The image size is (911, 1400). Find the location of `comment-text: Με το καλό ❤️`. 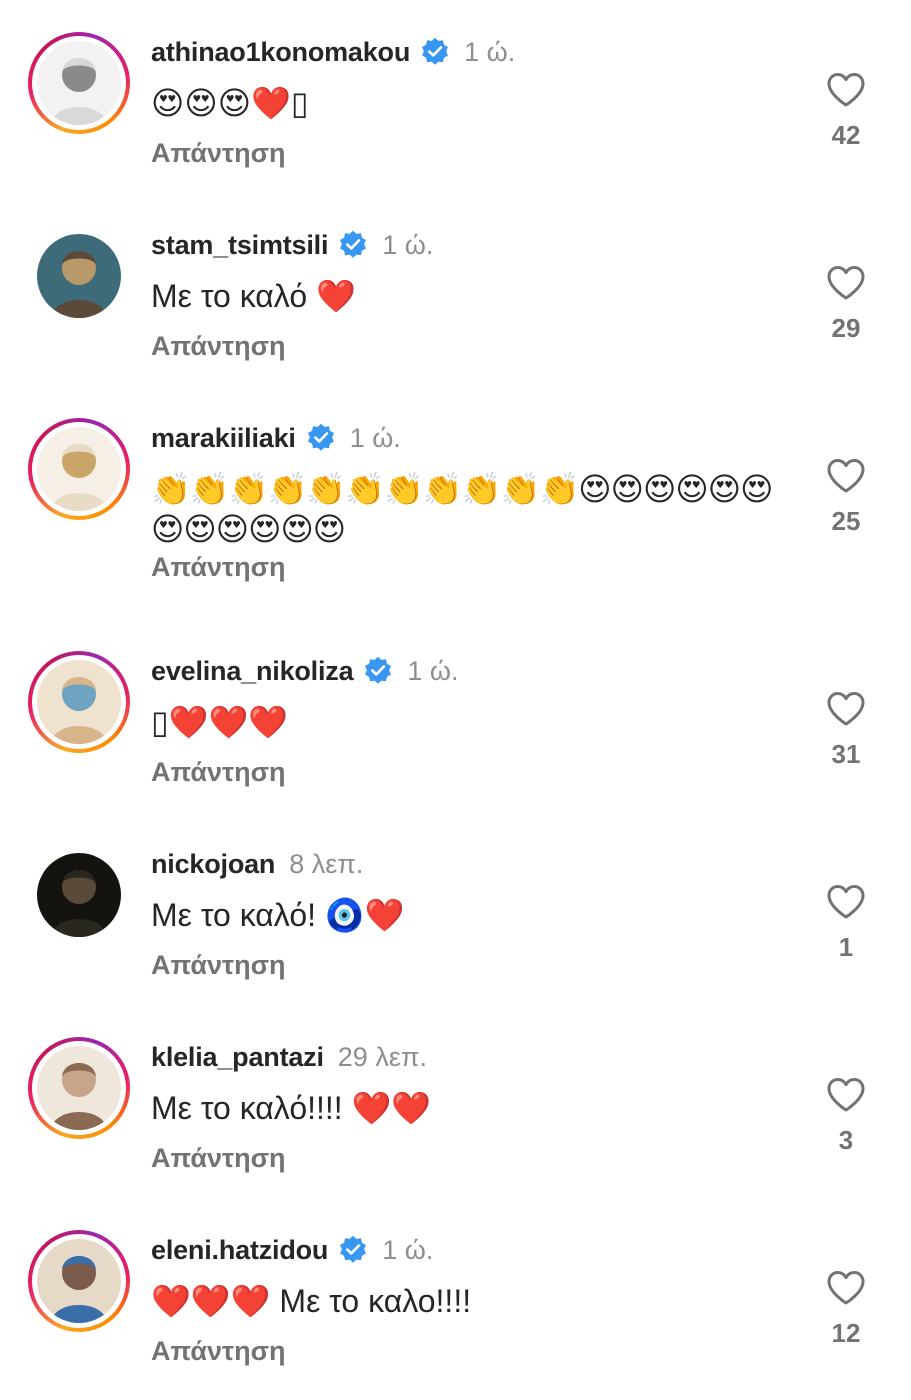

comment-text: Με το καλό ❤️ is located at coordinates (253, 296).